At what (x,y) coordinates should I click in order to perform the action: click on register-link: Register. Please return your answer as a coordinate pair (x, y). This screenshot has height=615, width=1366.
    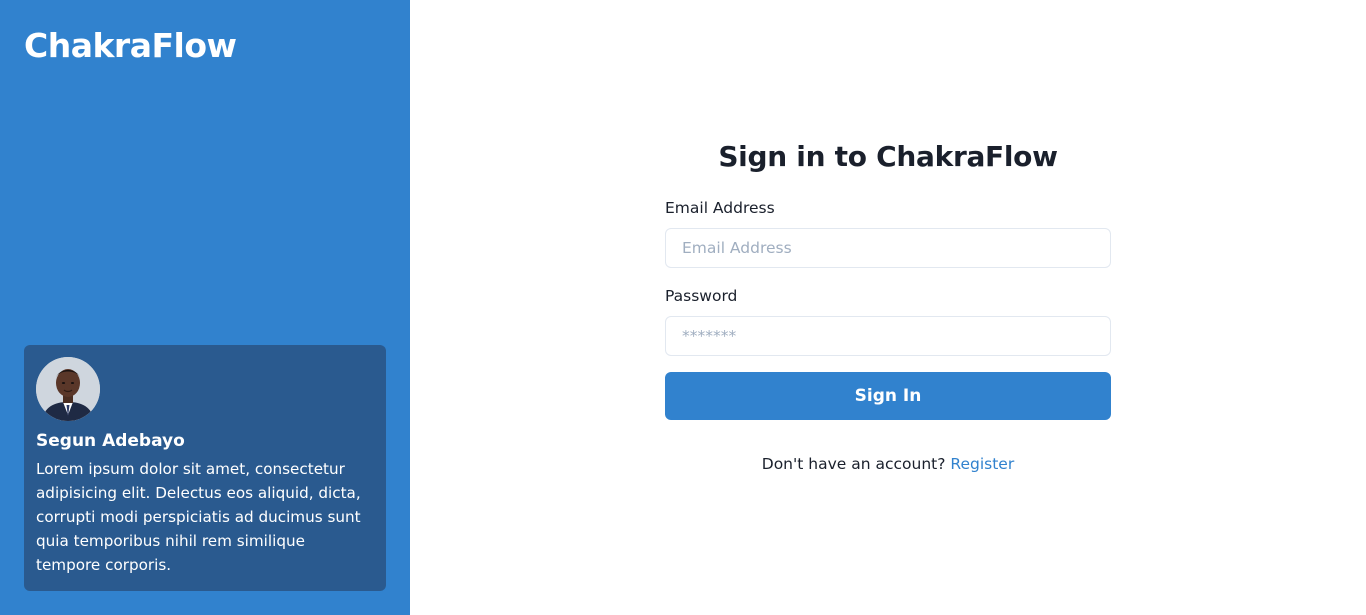
    Looking at the image, I should click on (982, 464).